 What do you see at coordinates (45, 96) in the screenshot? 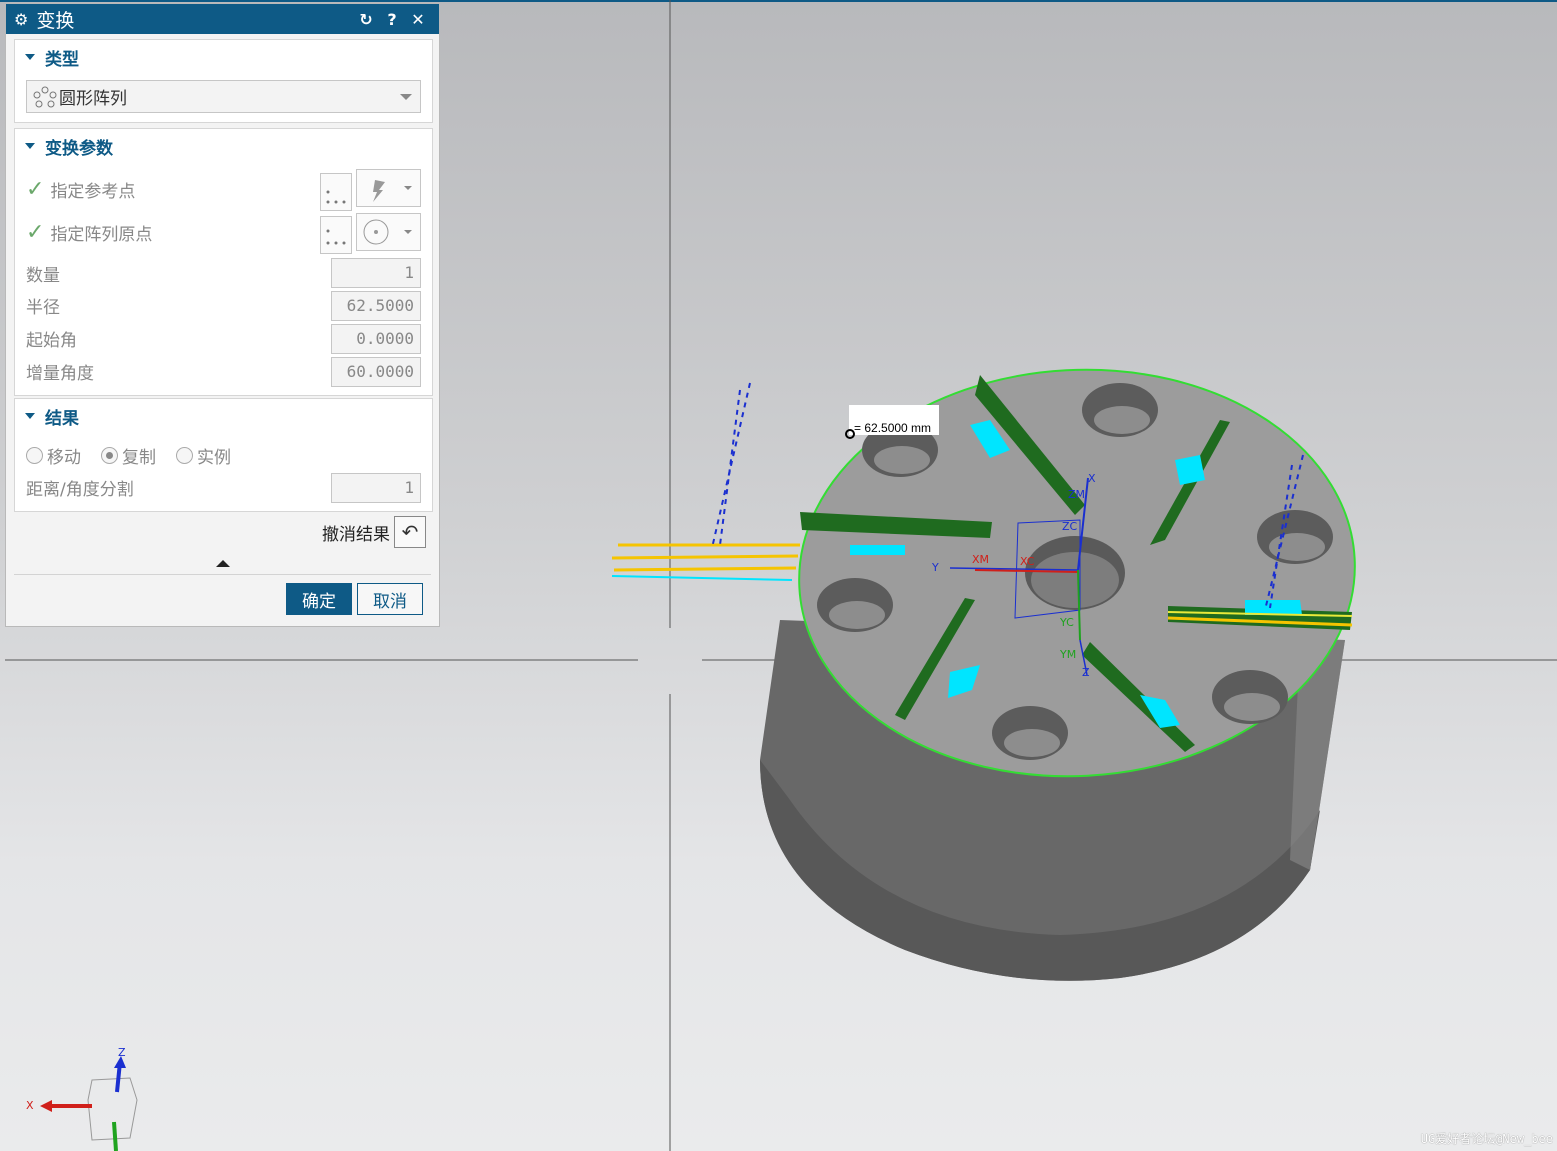
I see `circular-array-icon` at bounding box center [45, 96].